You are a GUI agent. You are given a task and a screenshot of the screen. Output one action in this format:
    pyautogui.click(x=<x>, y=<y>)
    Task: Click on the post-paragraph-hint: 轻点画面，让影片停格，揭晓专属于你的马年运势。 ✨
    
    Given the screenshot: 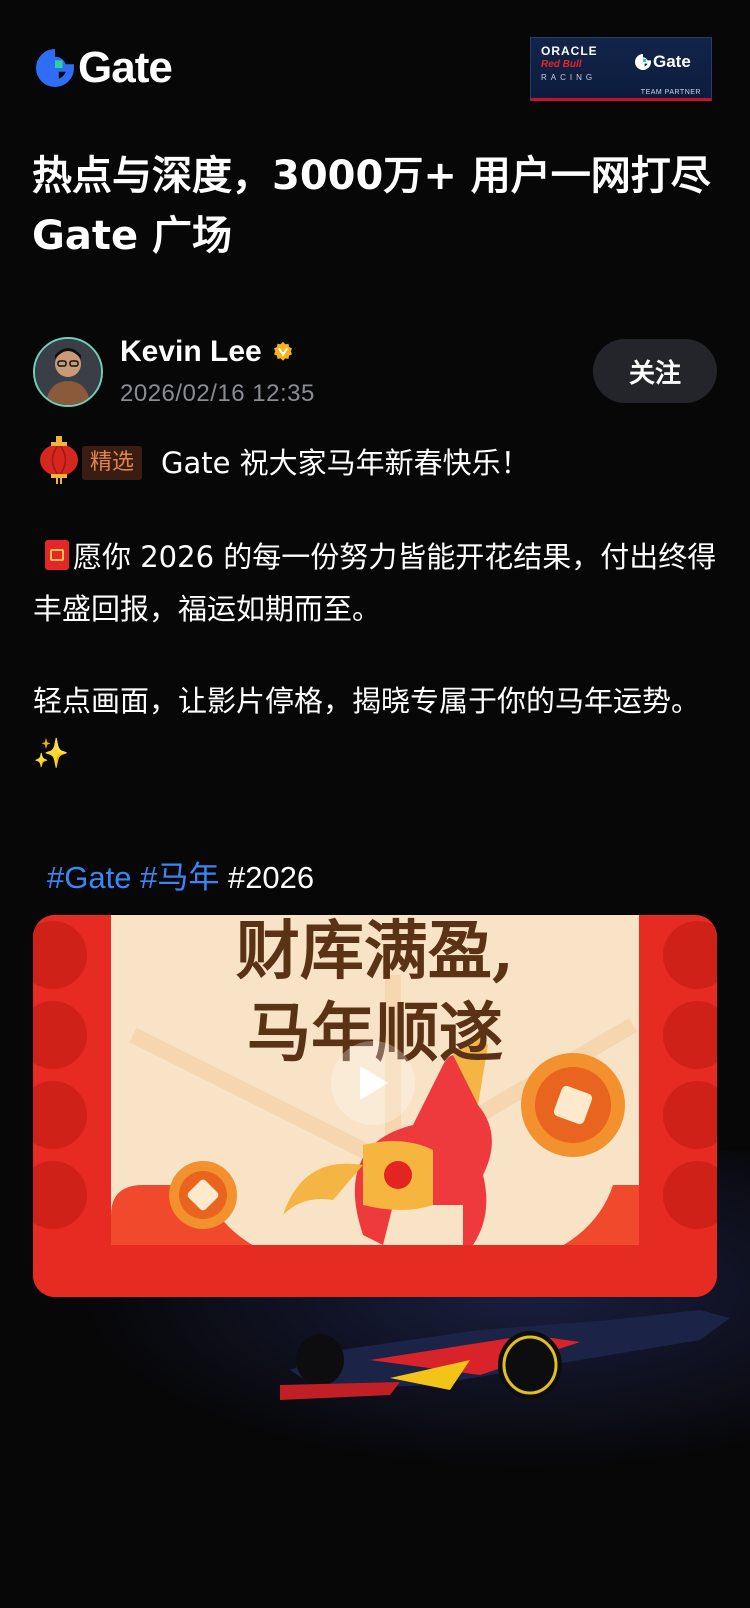 What is the action you would take?
    pyautogui.click(x=378, y=727)
    